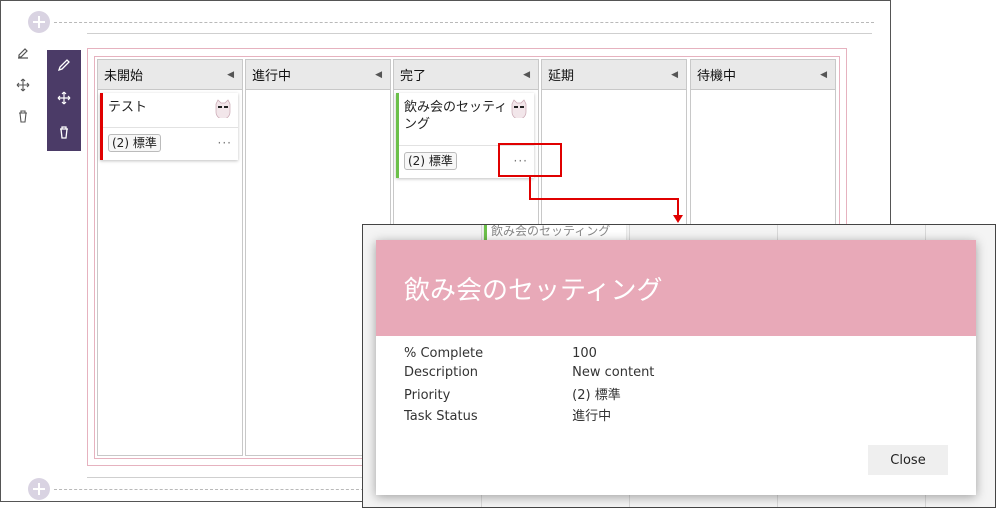  I want to click on delete-webpart-icon, so click(64, 132).